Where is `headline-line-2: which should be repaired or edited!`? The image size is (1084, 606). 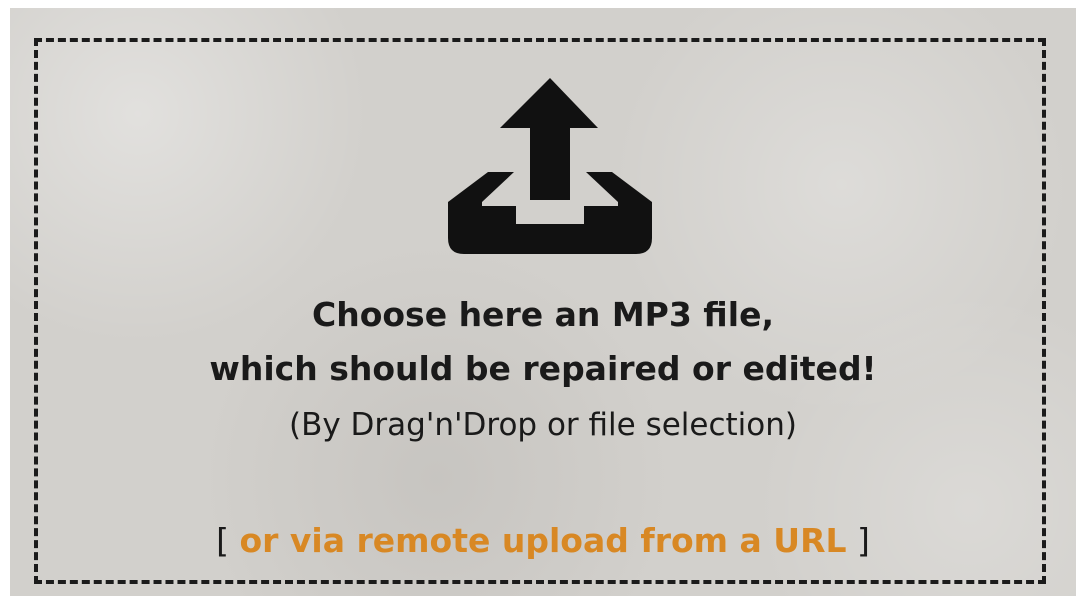
headline-line-2: which should be repaired or edited! is located at coordinates (543, 368).